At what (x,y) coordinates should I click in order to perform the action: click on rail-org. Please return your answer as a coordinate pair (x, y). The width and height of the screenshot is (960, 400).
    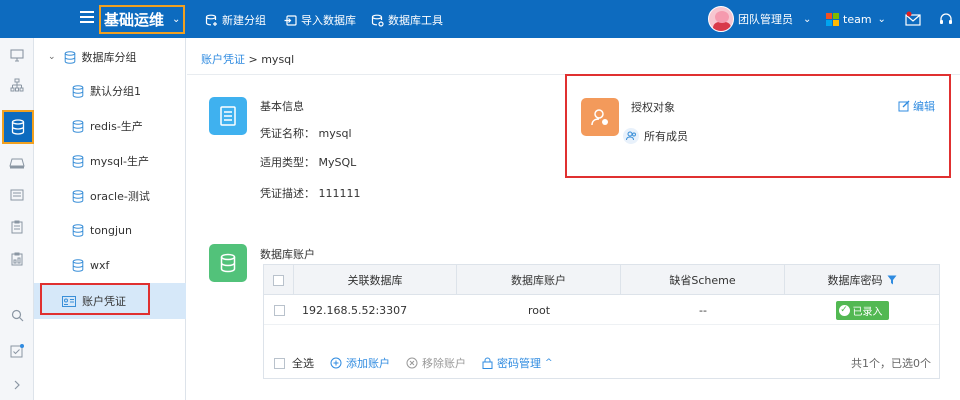
    Looking at the image, I should click on (17, 85).